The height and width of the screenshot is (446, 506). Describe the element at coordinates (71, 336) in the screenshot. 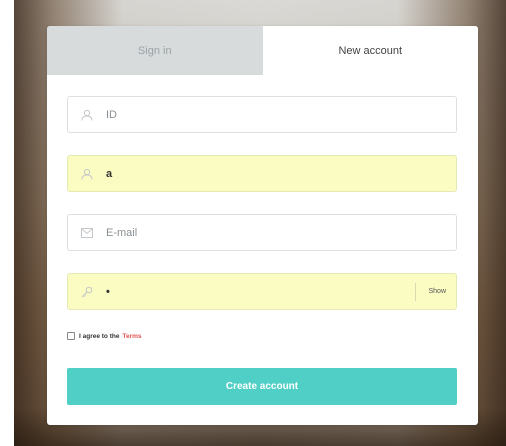

I see `terms-checkbox` at that location.